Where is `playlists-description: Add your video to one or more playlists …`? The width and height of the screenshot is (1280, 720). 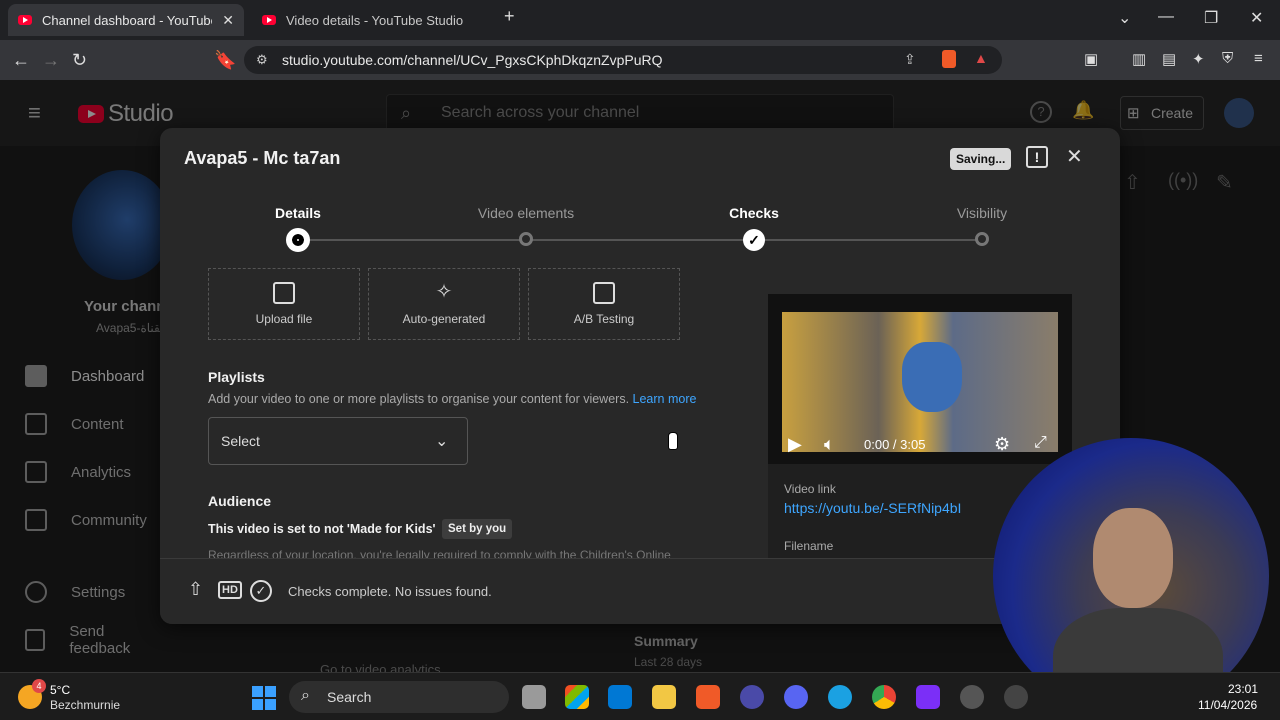 playlists-description: Add your video to one or more playlists … is located at coordinates (452, 399).